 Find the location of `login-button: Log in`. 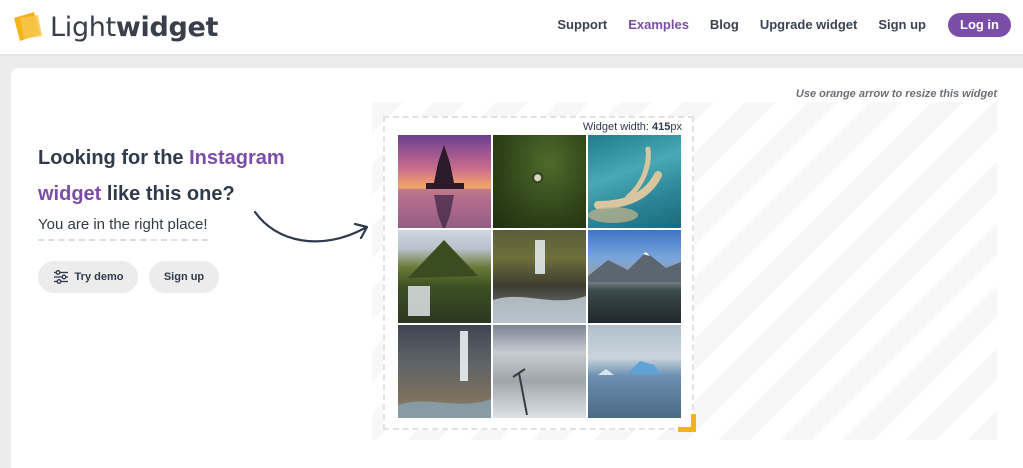

login-button: Log in is located at coordinates (979, 25).